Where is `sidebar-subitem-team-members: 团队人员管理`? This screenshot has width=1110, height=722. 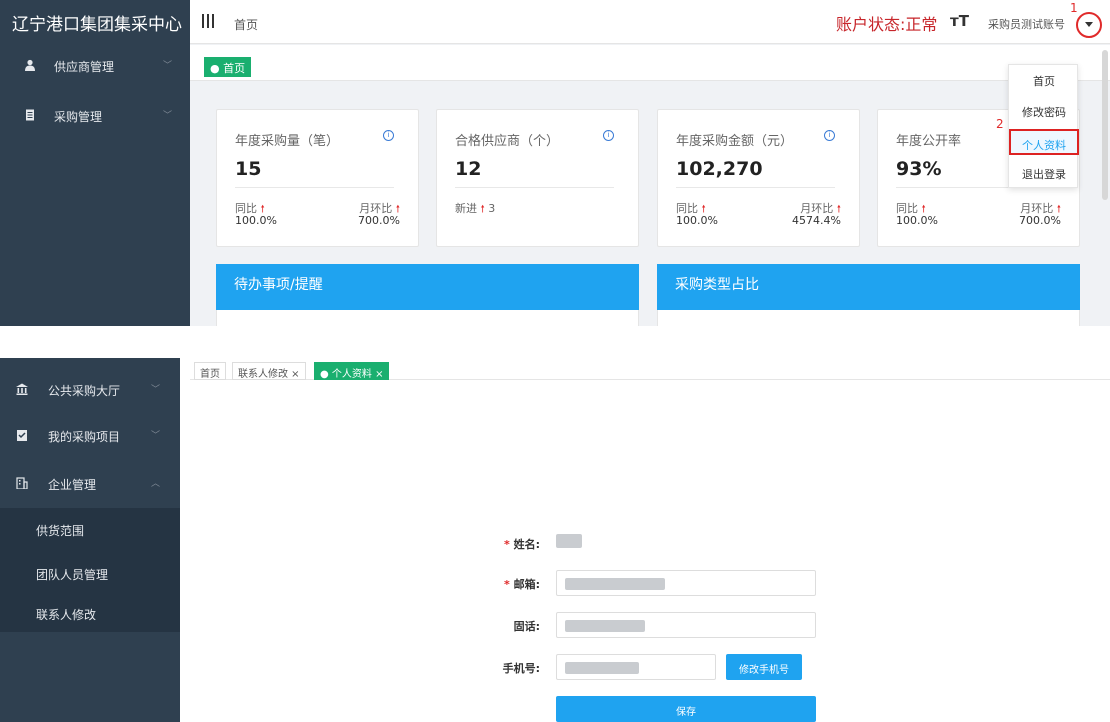 sidebar-subitem-team-members: 团队人员管理 is located at coordinates (90, 574).